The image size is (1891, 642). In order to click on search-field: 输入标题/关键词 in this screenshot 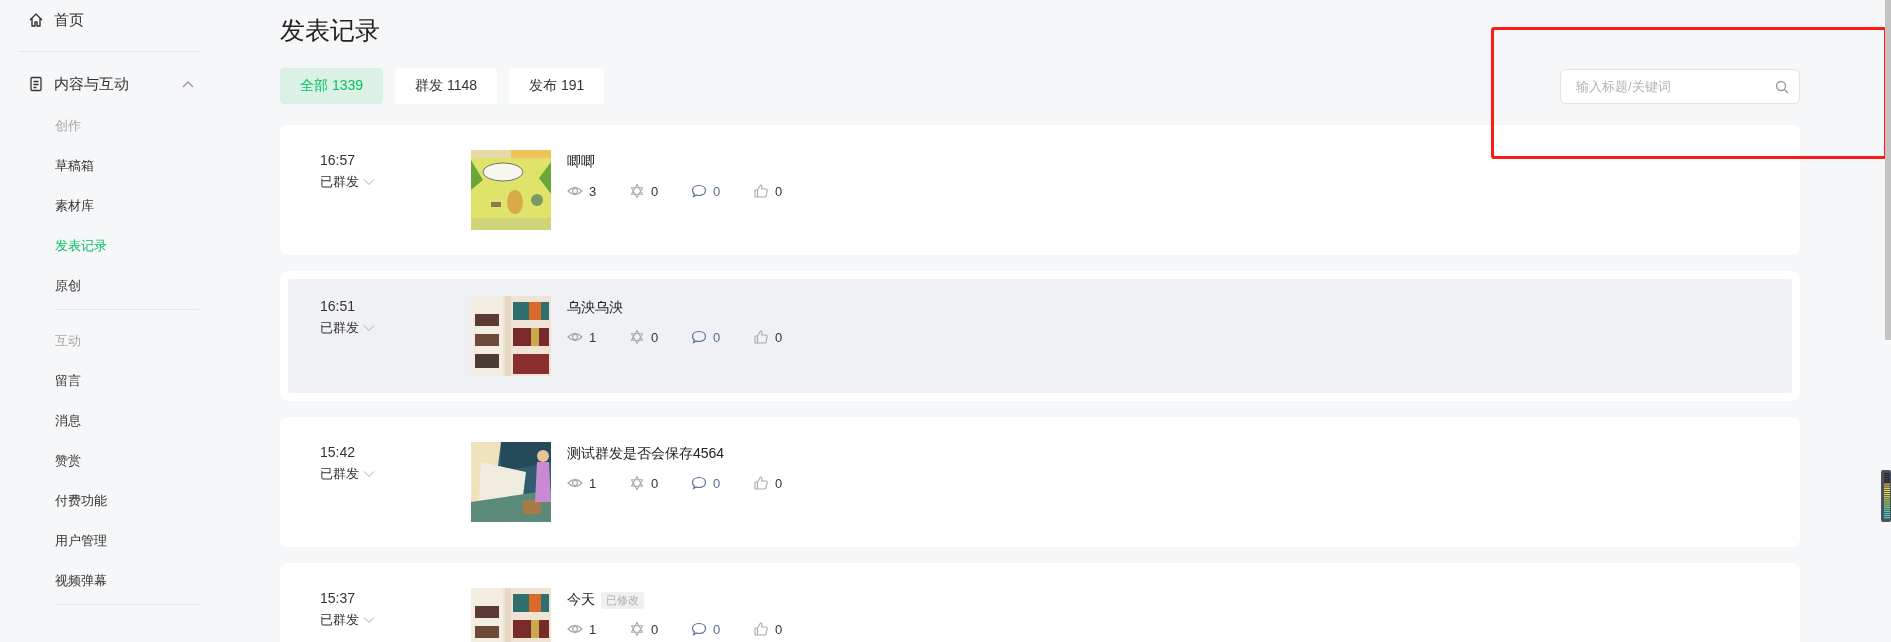, I will do `click(1680, 86)`.